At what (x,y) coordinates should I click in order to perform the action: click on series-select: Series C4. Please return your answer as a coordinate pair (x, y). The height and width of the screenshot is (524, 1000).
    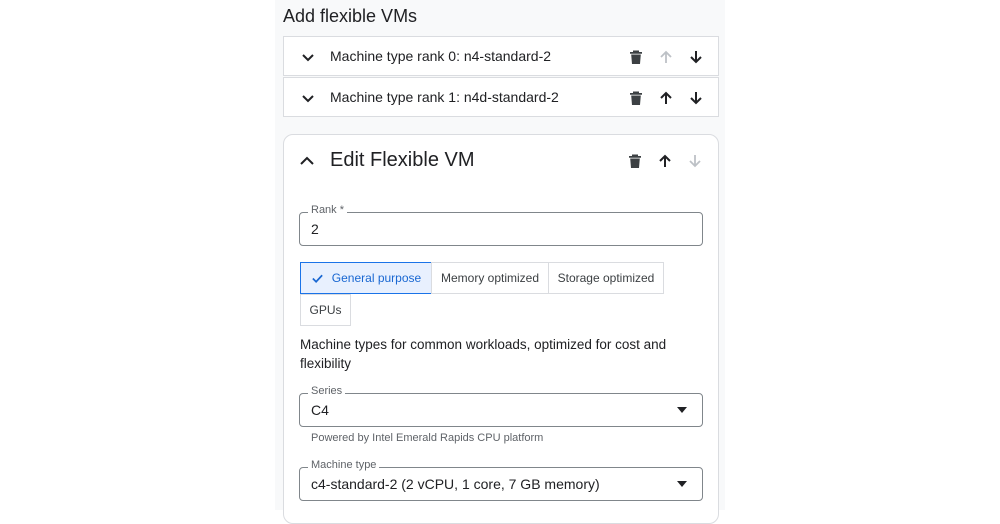
    Looking at the image, I should click on (501, 406).